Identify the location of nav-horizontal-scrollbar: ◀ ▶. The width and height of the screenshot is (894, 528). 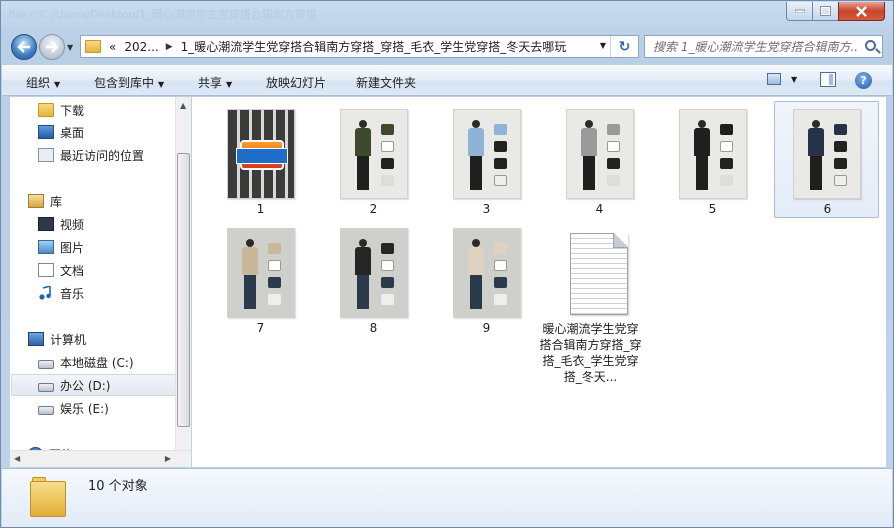
(100, 458).